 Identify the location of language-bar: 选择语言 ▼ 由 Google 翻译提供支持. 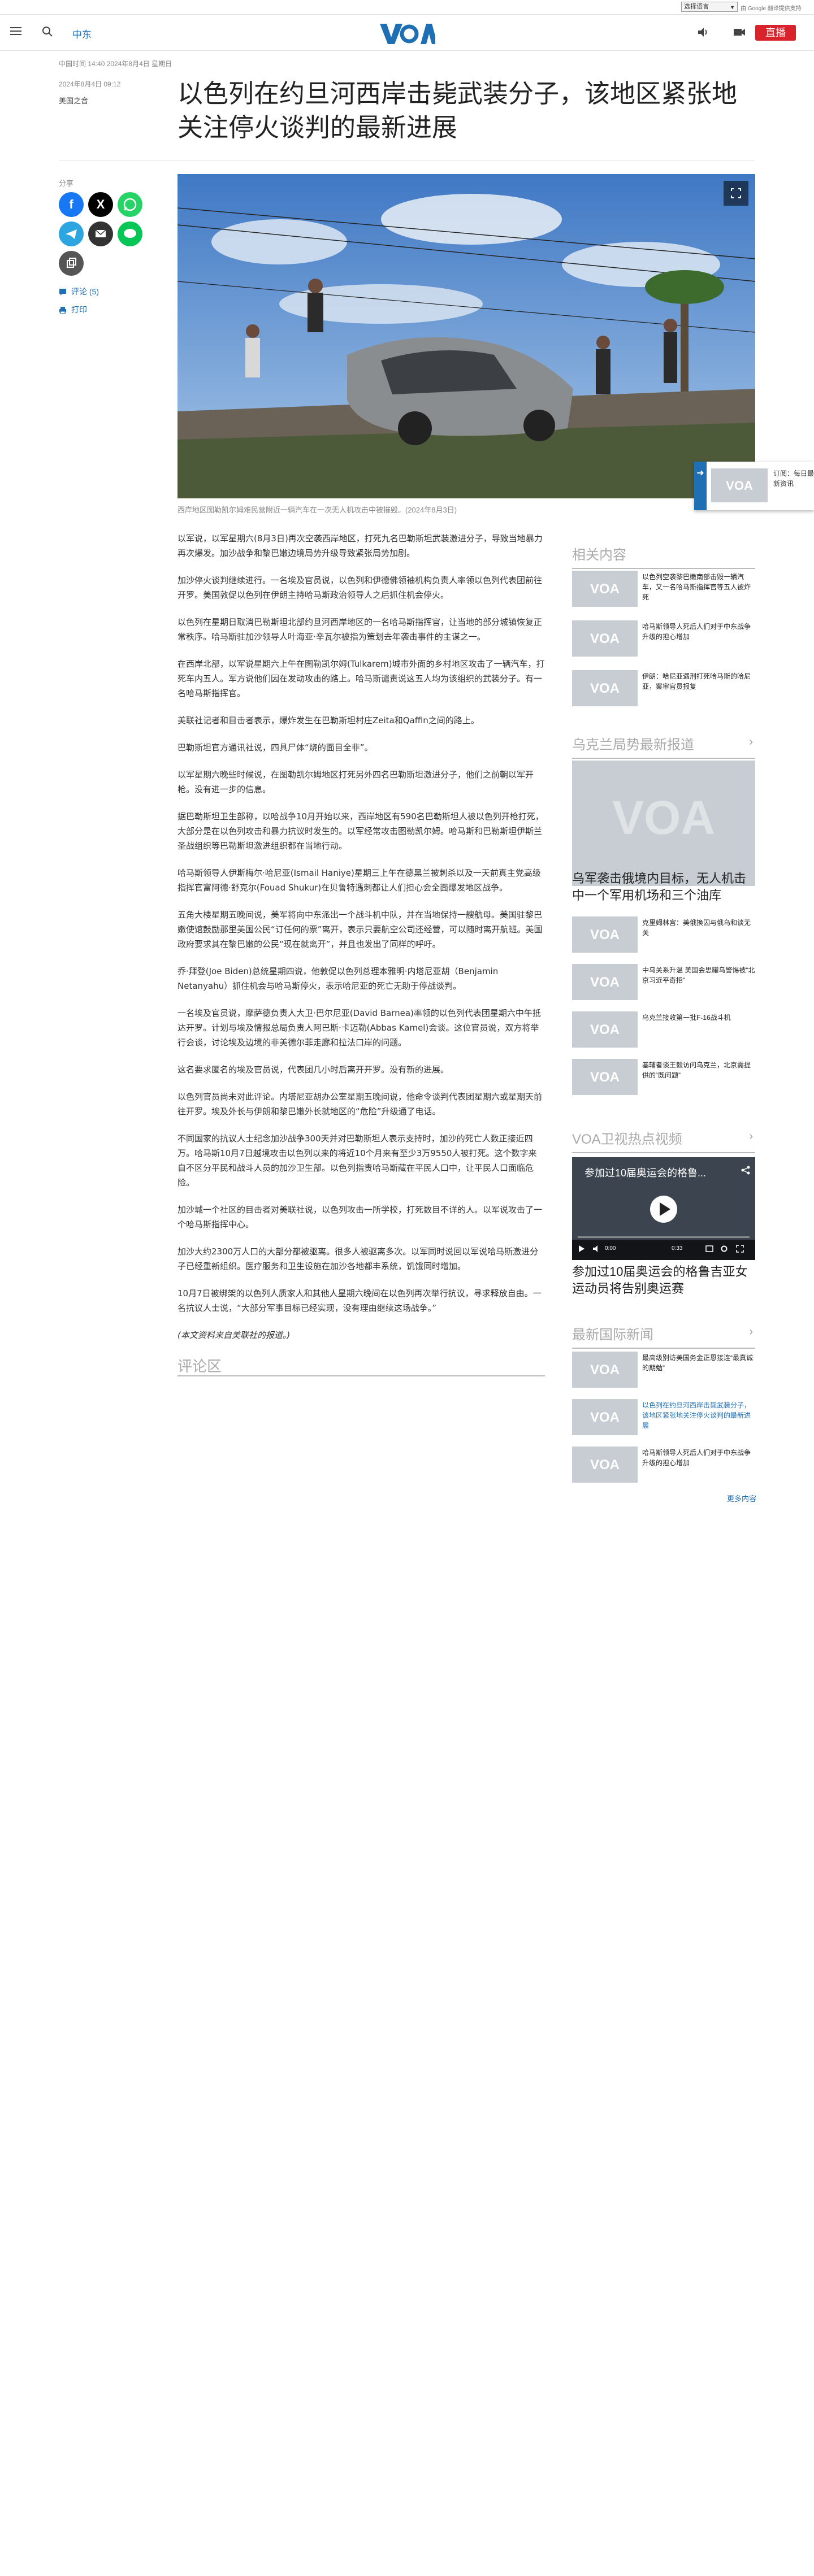
(407, 7).